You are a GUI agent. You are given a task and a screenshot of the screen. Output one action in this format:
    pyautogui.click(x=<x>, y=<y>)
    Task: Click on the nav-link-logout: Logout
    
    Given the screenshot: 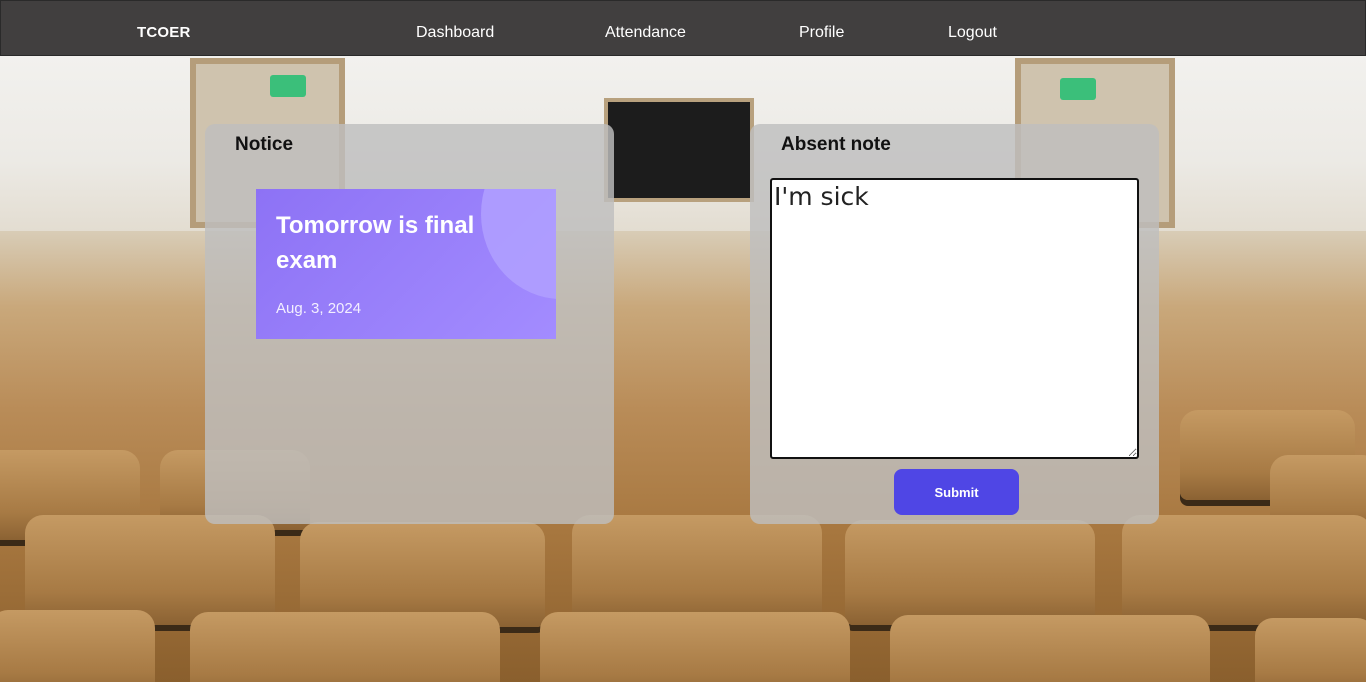 What is the action you would take?
    pyautogui.click(x=972, y=33)
    